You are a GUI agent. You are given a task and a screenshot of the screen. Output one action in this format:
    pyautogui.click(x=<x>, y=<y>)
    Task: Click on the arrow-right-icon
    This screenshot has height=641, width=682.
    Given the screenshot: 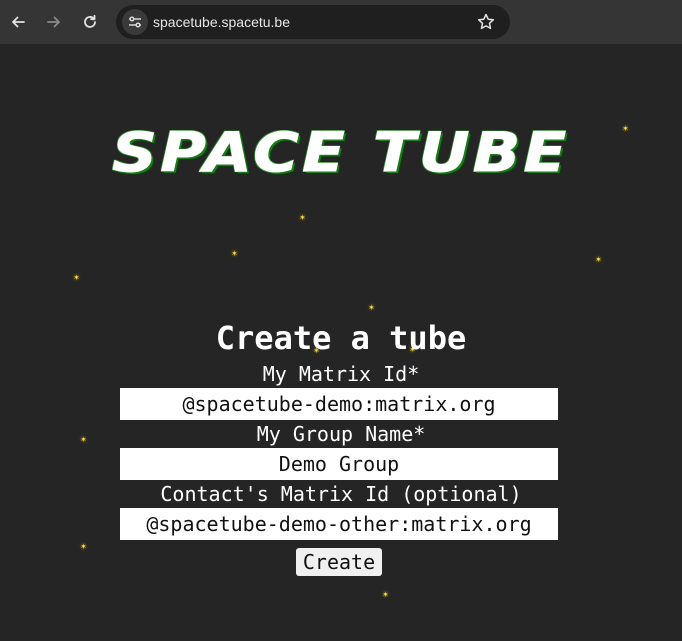 What is the action you would take?
    pyautogui.click(x=53, y=22)
    